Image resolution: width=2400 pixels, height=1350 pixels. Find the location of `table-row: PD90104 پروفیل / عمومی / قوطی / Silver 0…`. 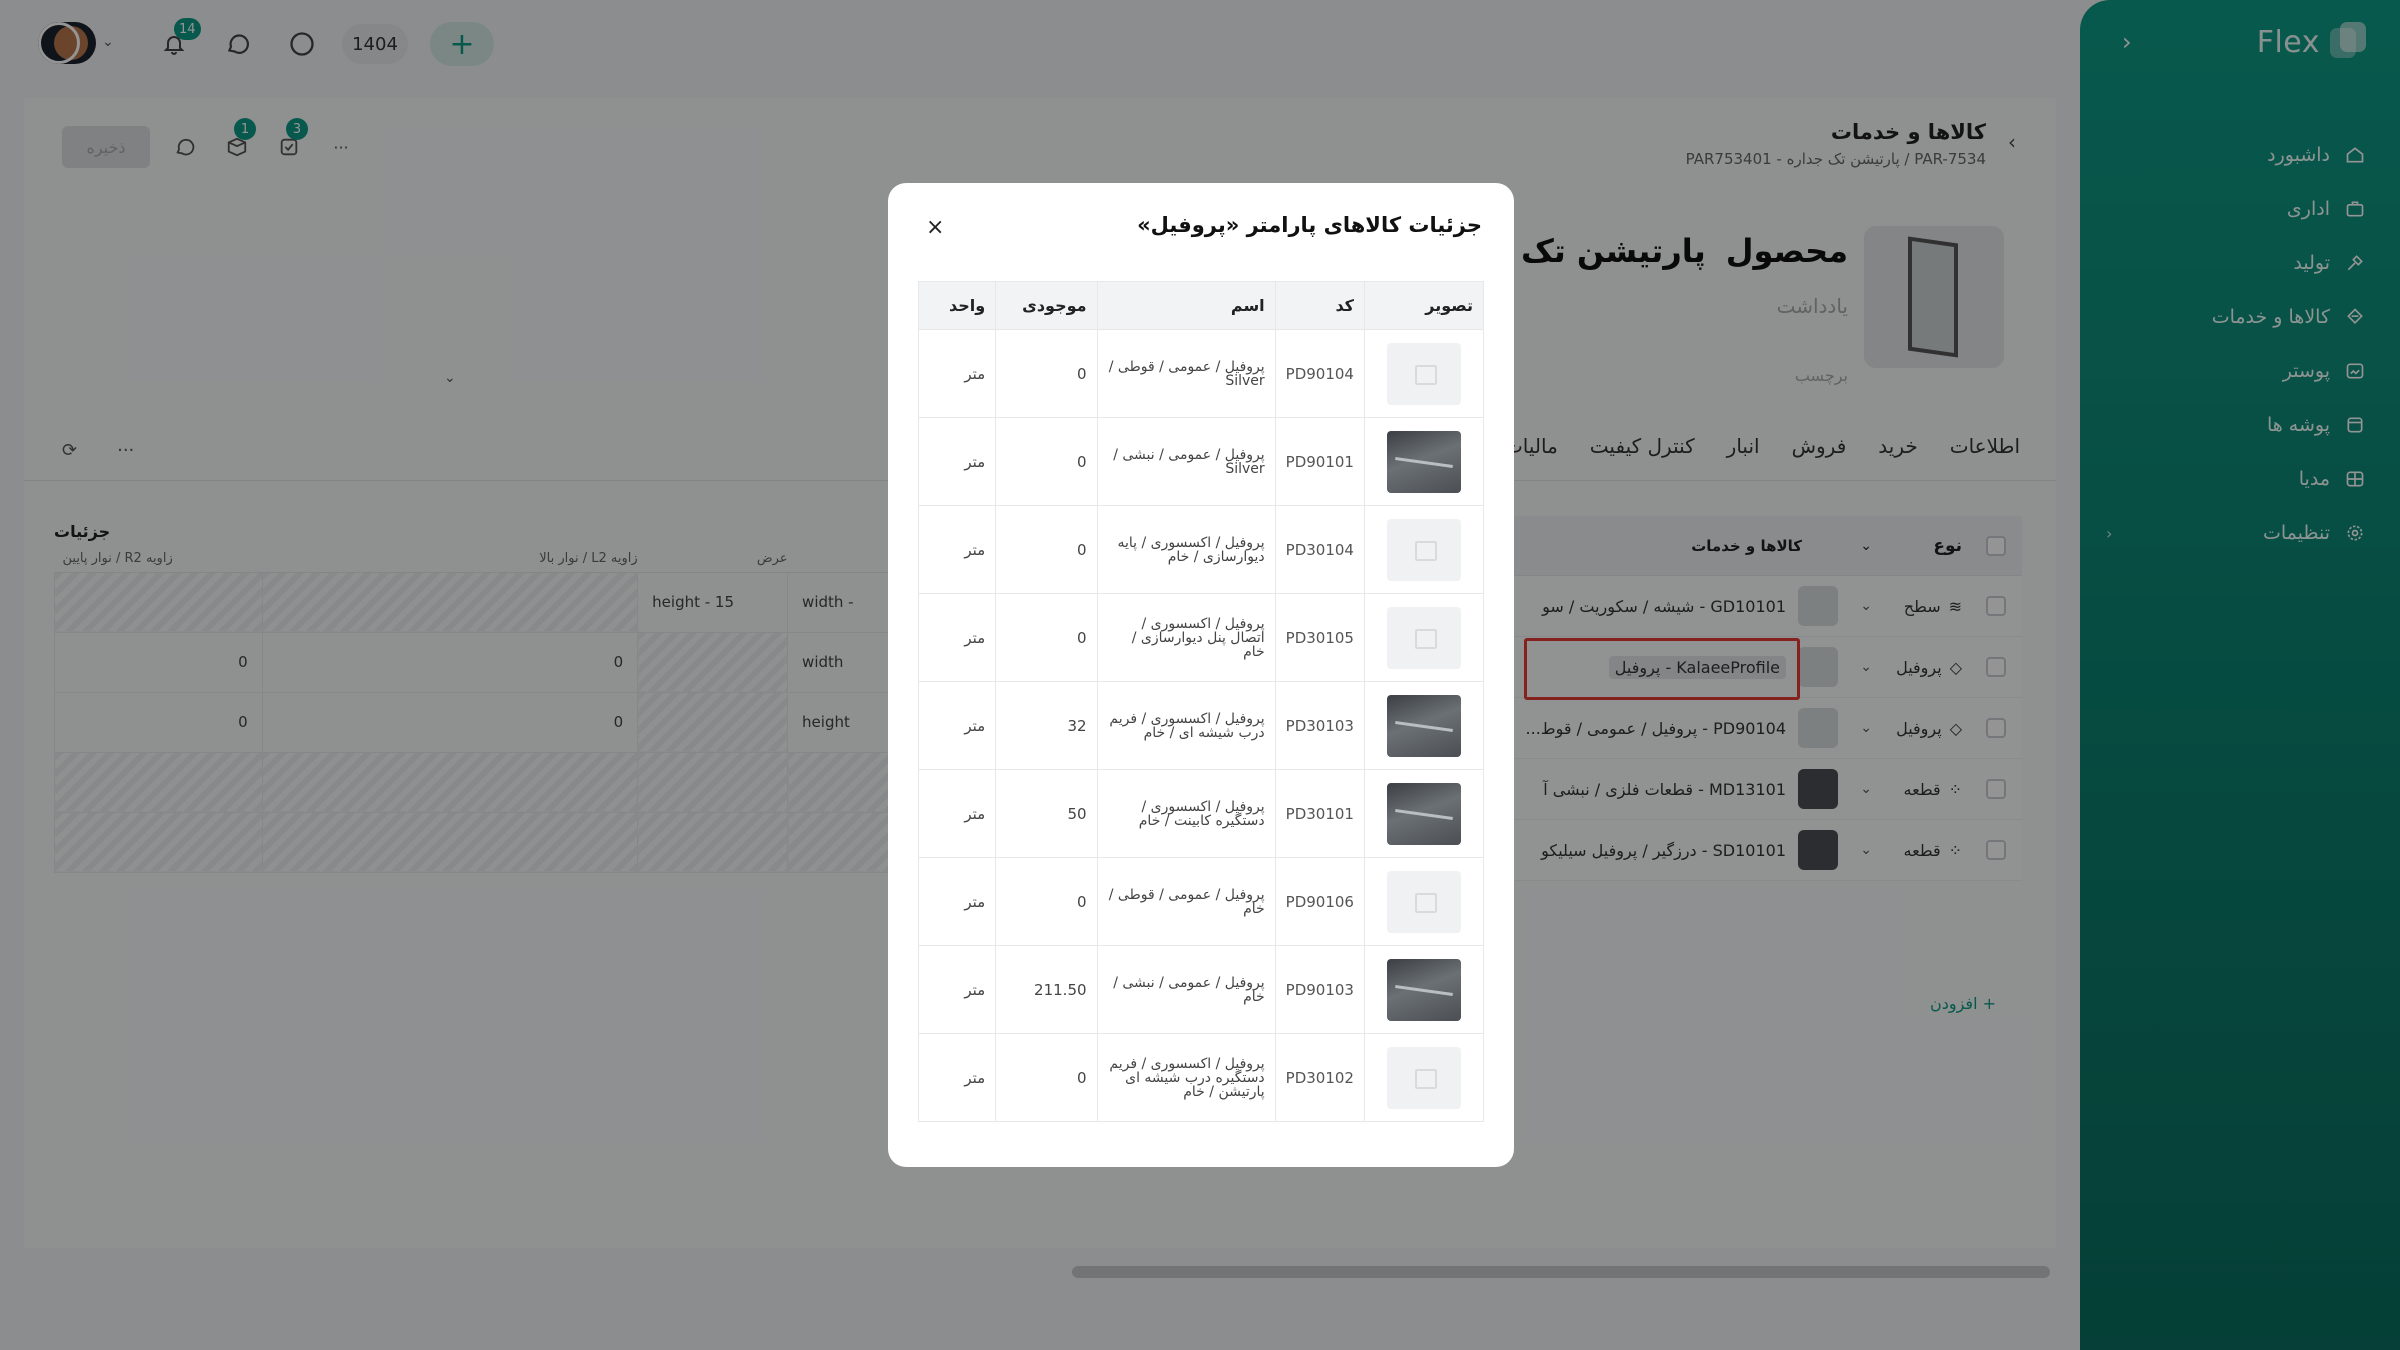

table-row: PD90104 پروفیل / عمومی / قوطی / Silver 0… is located at coordinates (1201, 373).